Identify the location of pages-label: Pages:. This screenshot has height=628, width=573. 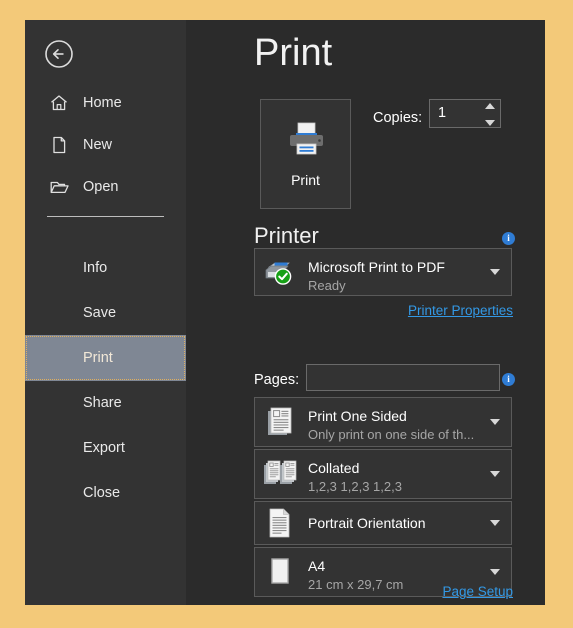
(277, 380).